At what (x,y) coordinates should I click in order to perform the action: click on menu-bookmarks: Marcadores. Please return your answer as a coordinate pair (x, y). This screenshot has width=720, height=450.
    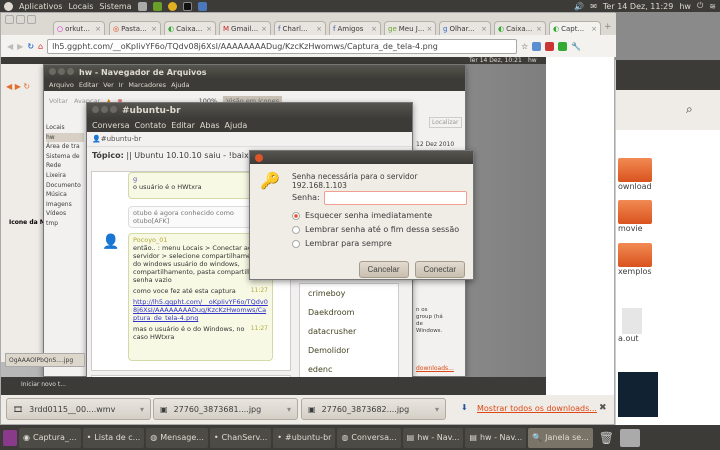
    Looking at the image, I should click on (147, 85).